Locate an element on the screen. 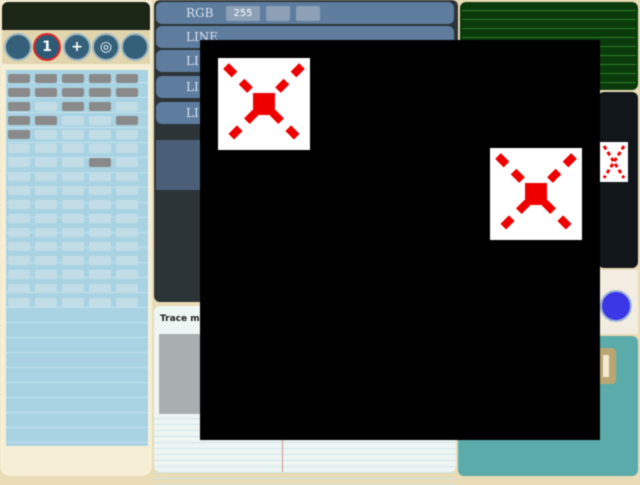  tool-button-2: 1 is located at coordinates (47, 47).